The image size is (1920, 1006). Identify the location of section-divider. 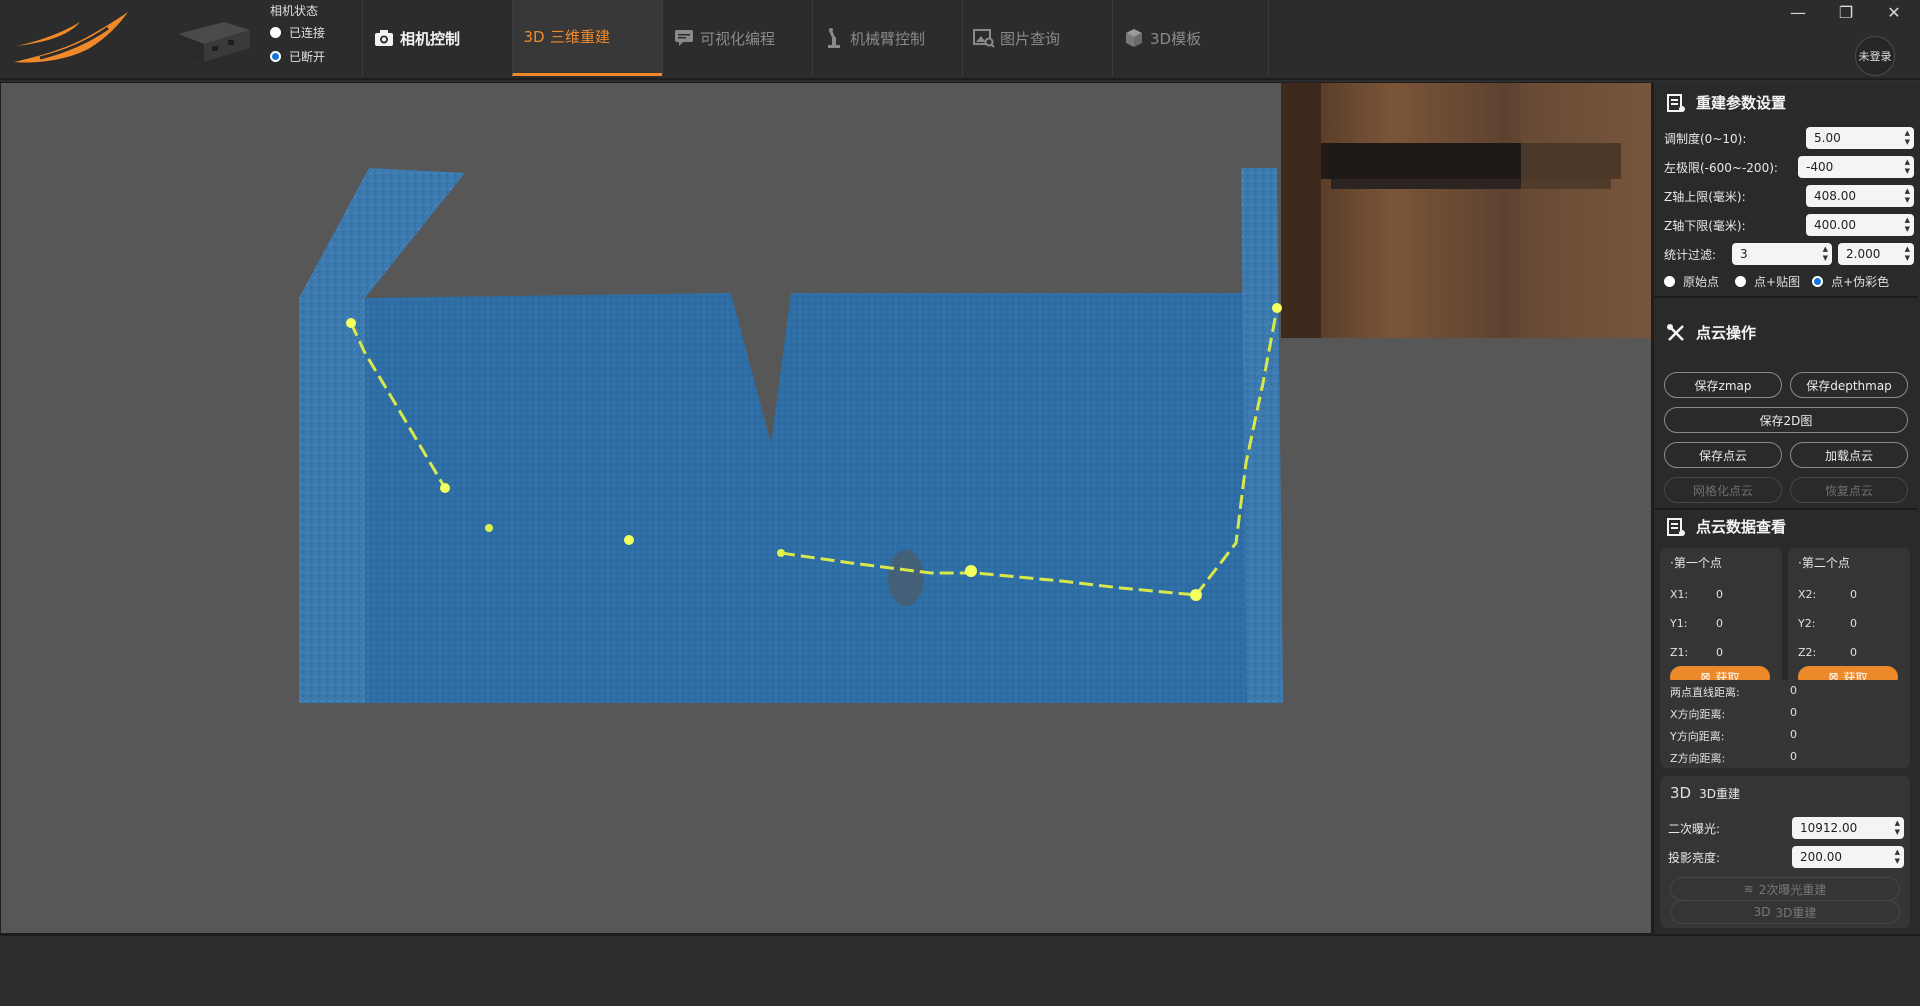
(1786, 297).